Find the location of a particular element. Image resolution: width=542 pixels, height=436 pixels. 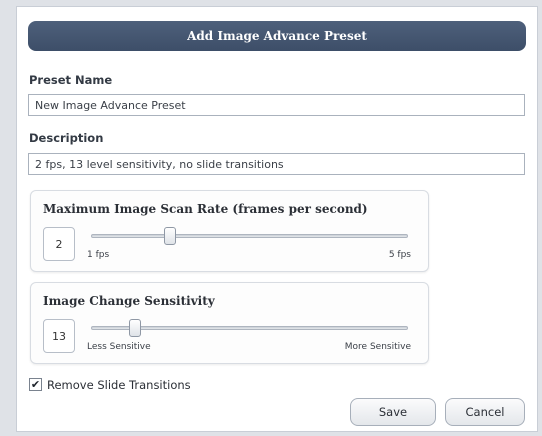

description-label: Description is located at coordinates (66, 138).